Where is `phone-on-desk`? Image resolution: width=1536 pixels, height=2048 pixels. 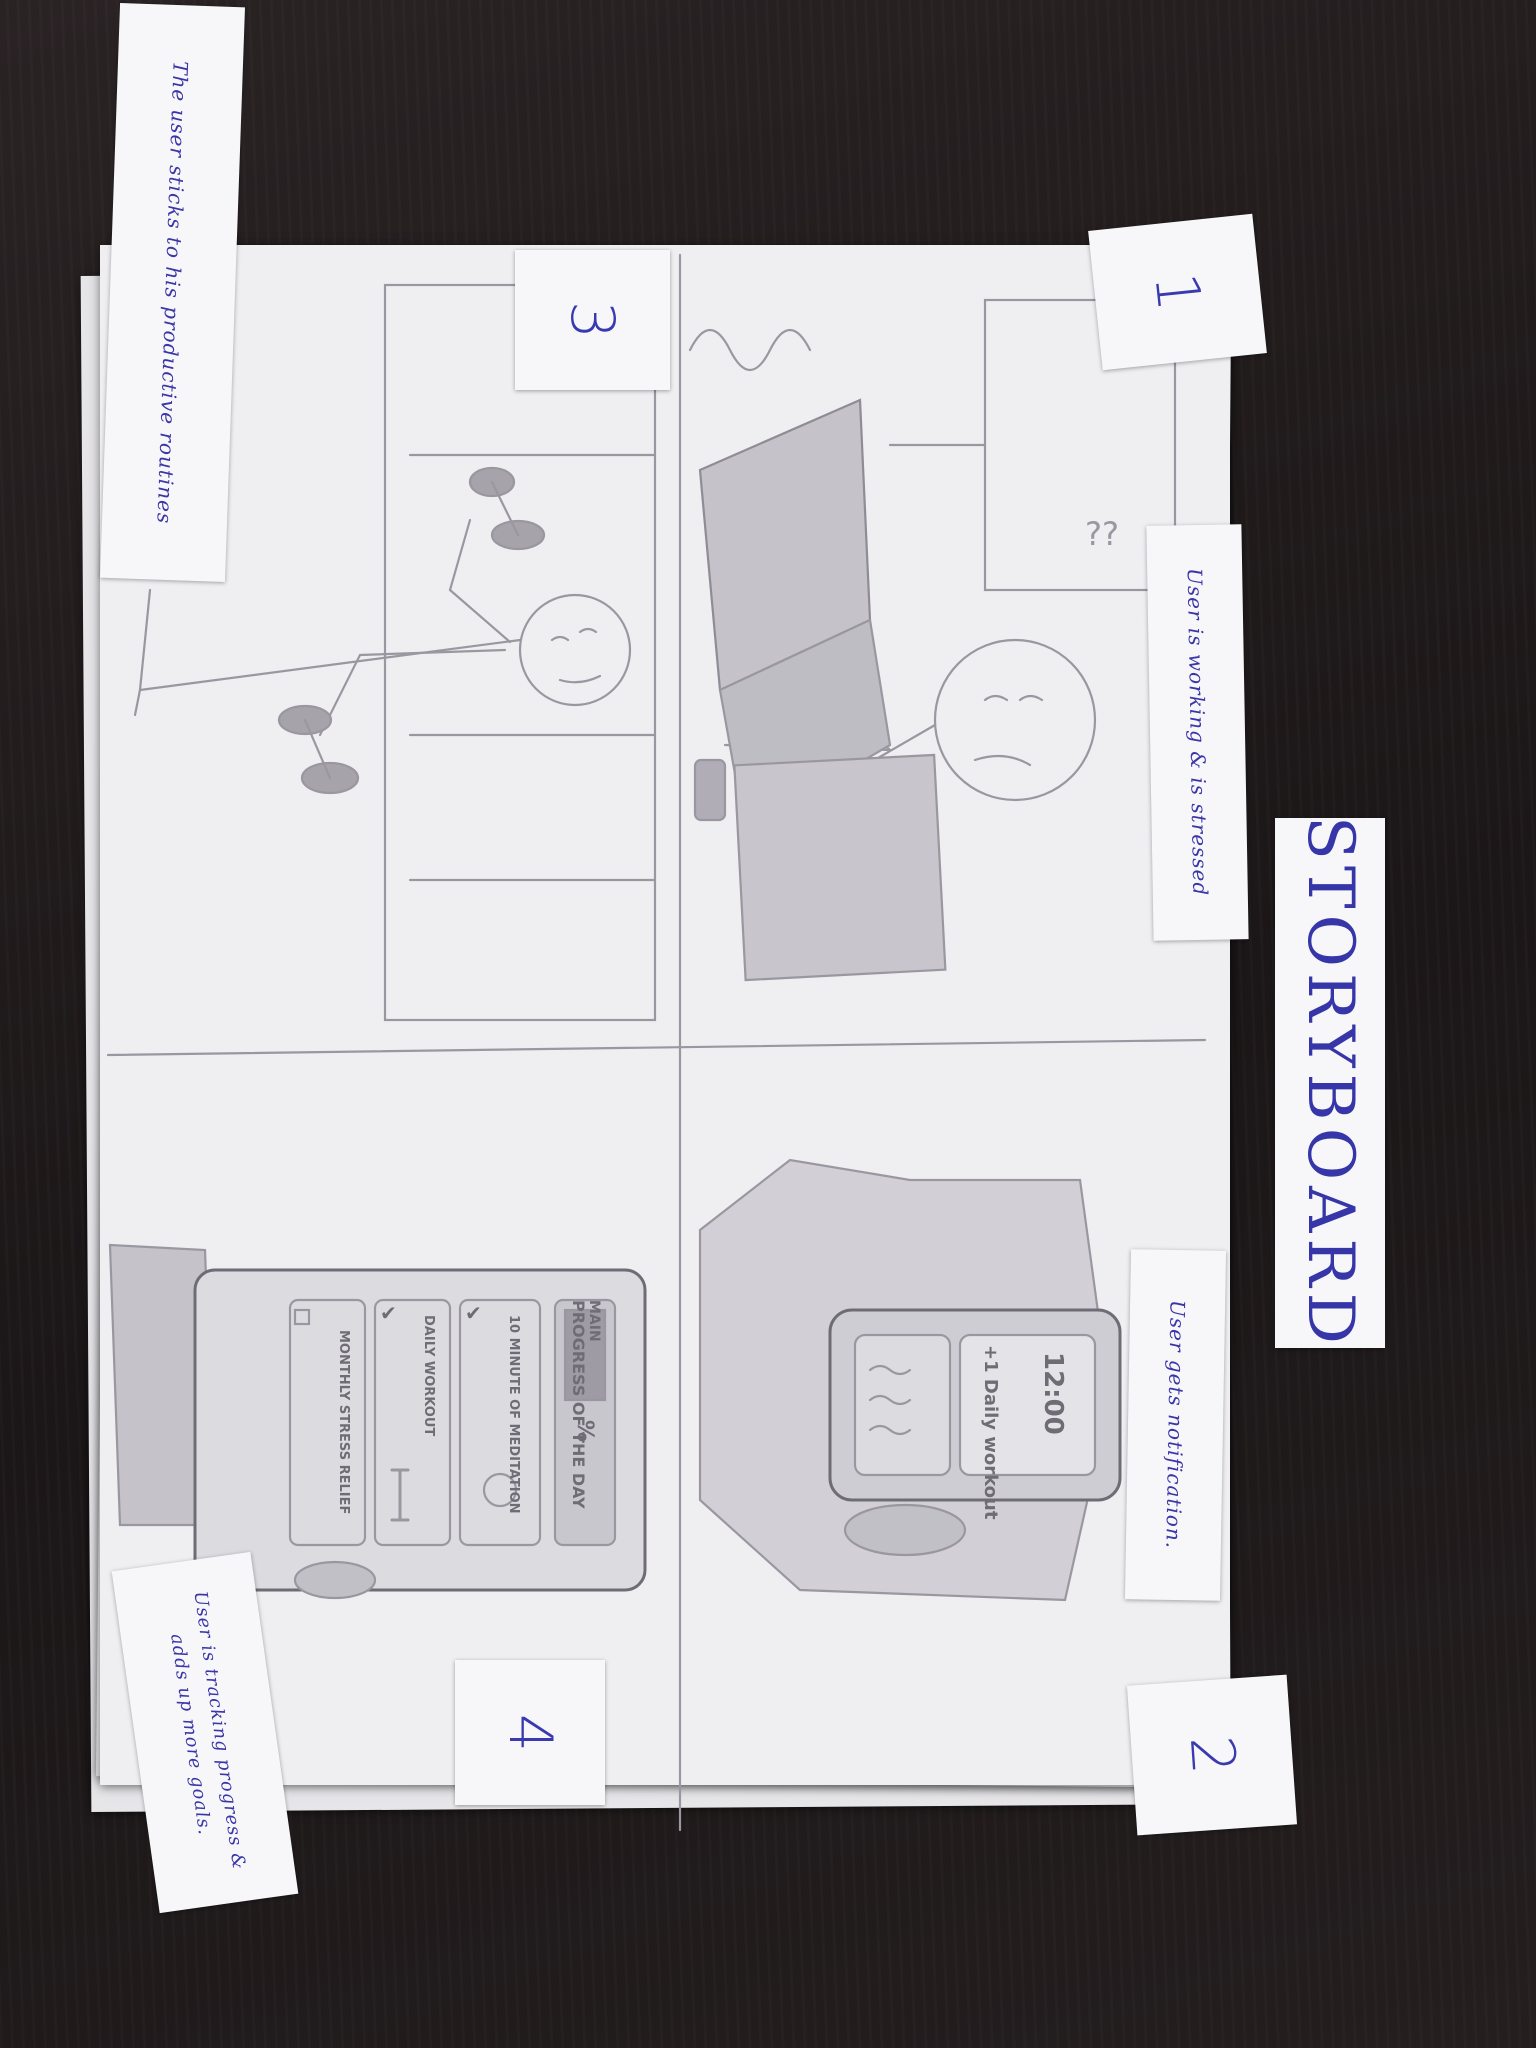 phone-on-desk is located at coordinates (710, 790).